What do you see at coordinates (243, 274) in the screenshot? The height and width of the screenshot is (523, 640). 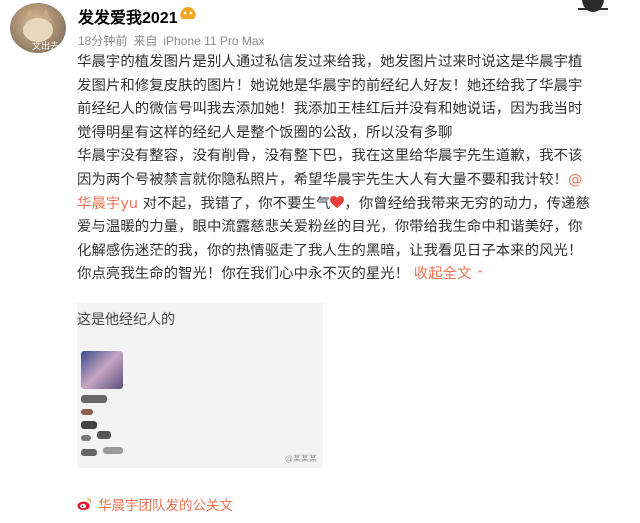 I see `post-line-text: 你点亮我生命的智光！你在我们心中永不灭的星光！` at bounding box center [243, 274].